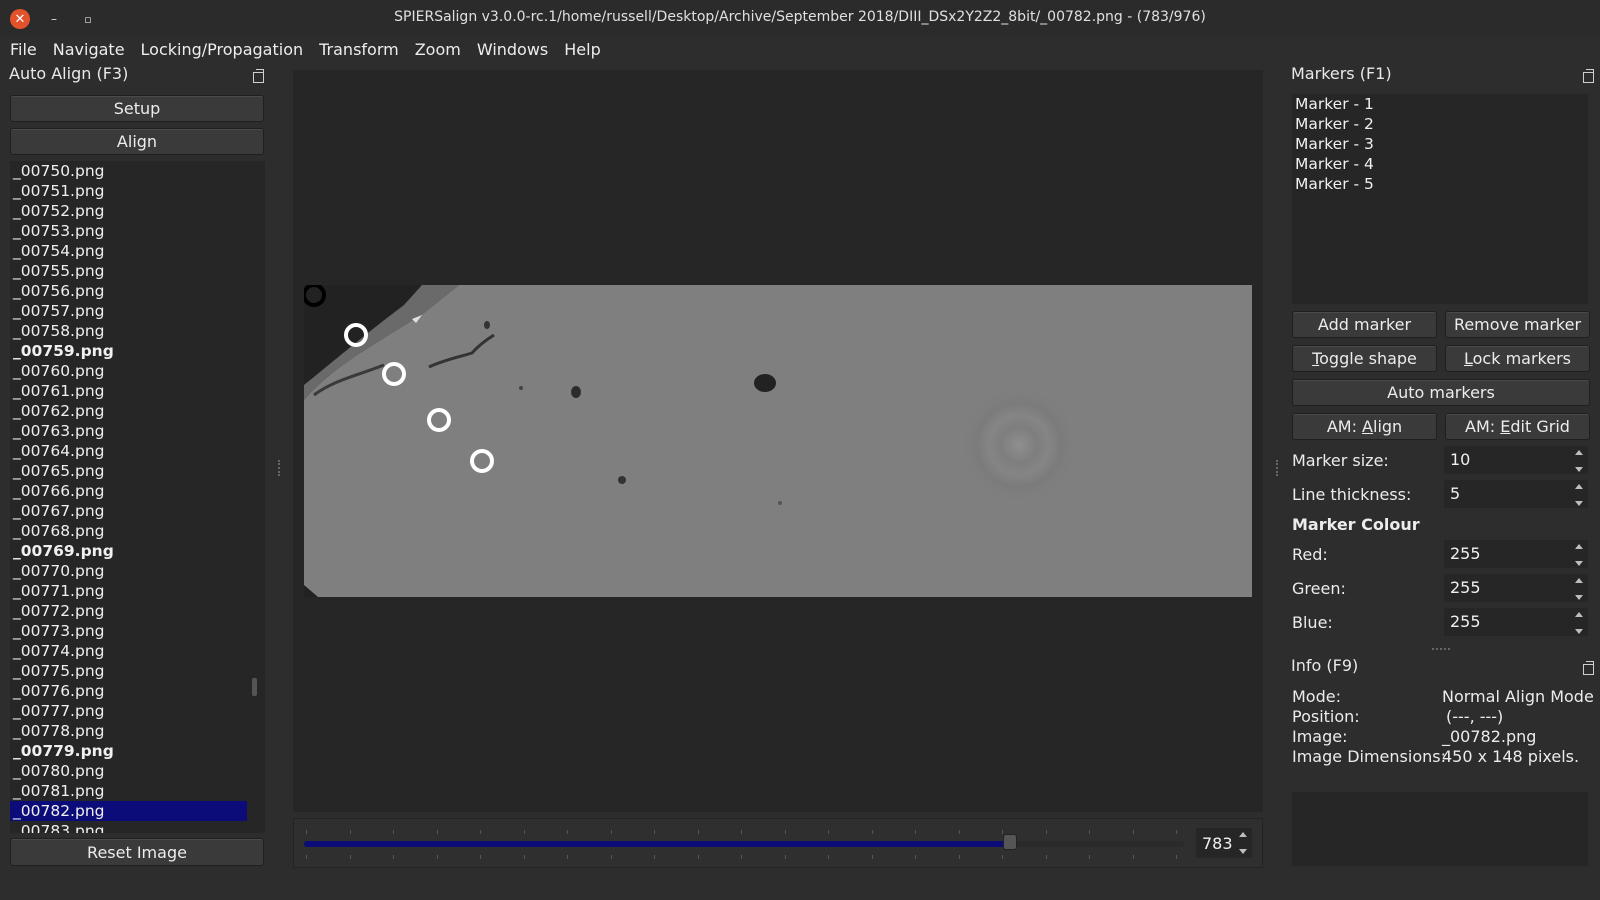 Image resolution: width=1600 pixels, height=900 pixels. Describe the element at coordinates (137, 271) in the screenshot. I see `file-list-item: _00755.png` at that location.